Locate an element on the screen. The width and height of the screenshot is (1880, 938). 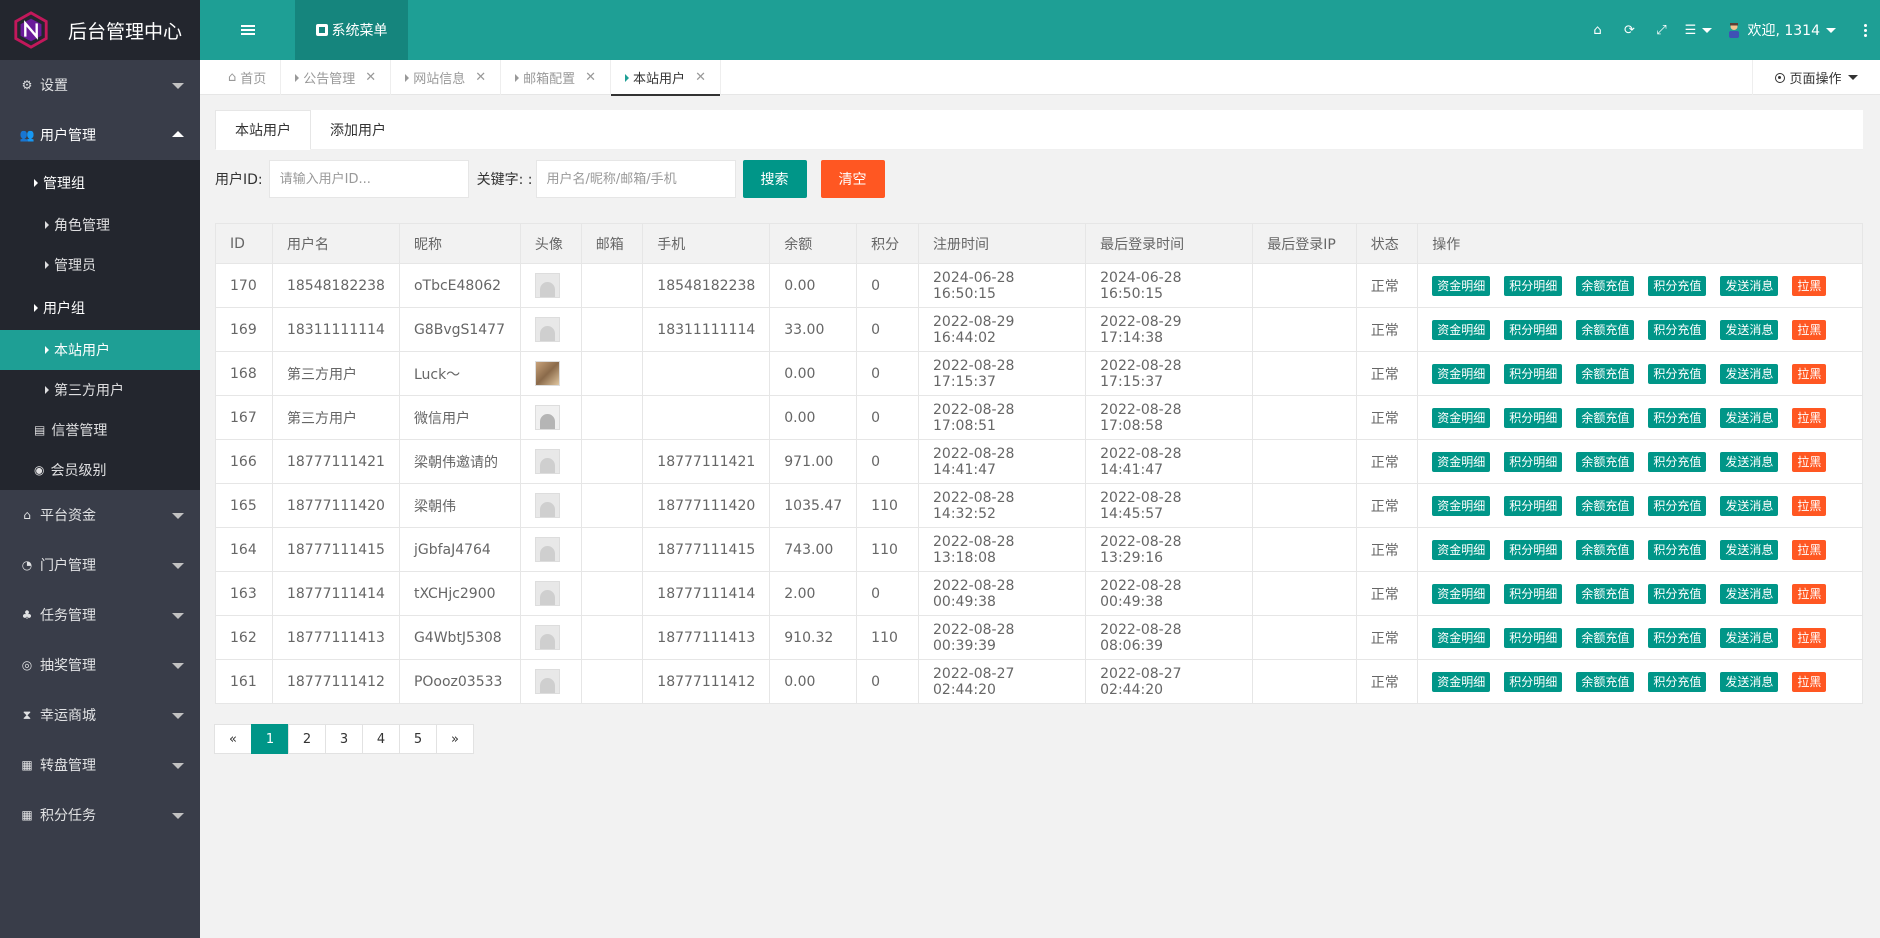
sidebar-item-points-task: ▦ 积分任务 is located at coordinates (100, 815).